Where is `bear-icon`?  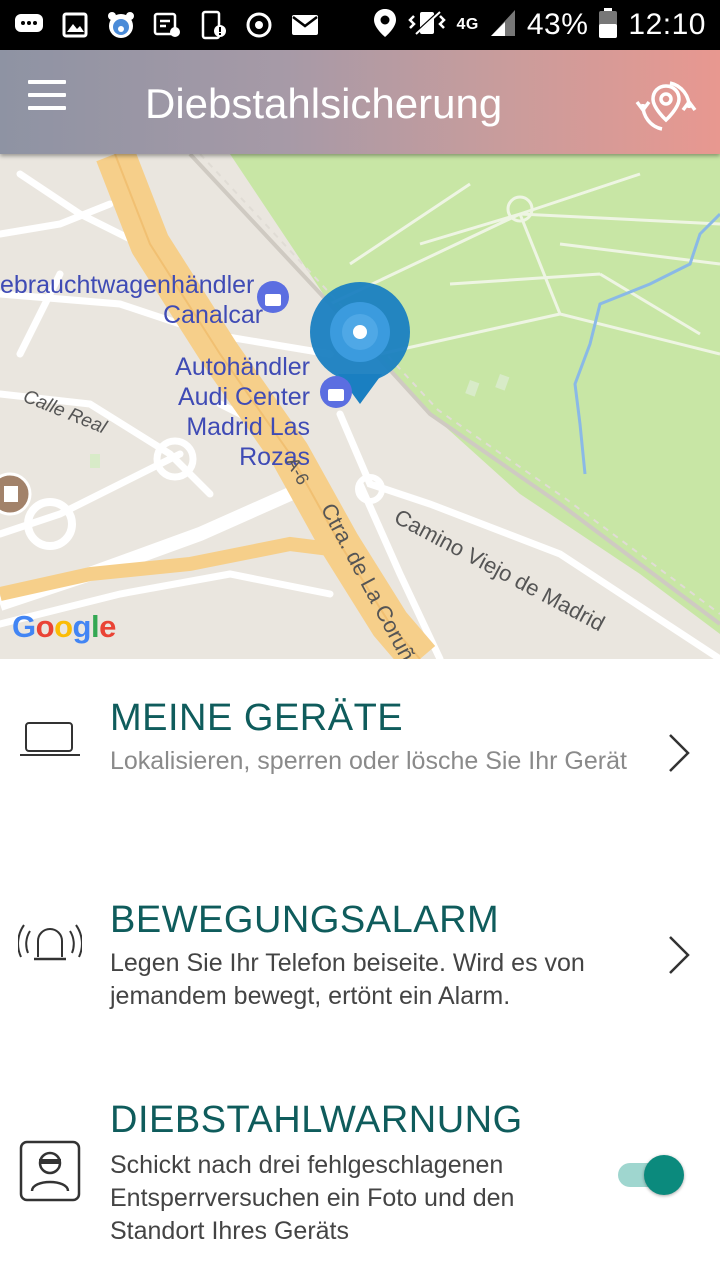
bear-icon is located at coordinates (121, 25).